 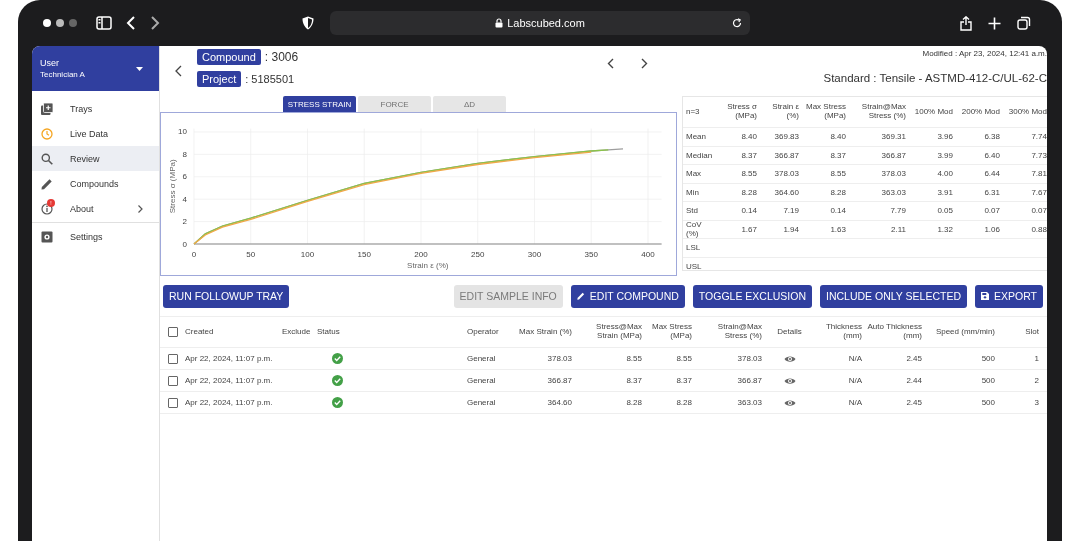 I want to click on table-cell-text: 7.79, so click(x=898, y=211).